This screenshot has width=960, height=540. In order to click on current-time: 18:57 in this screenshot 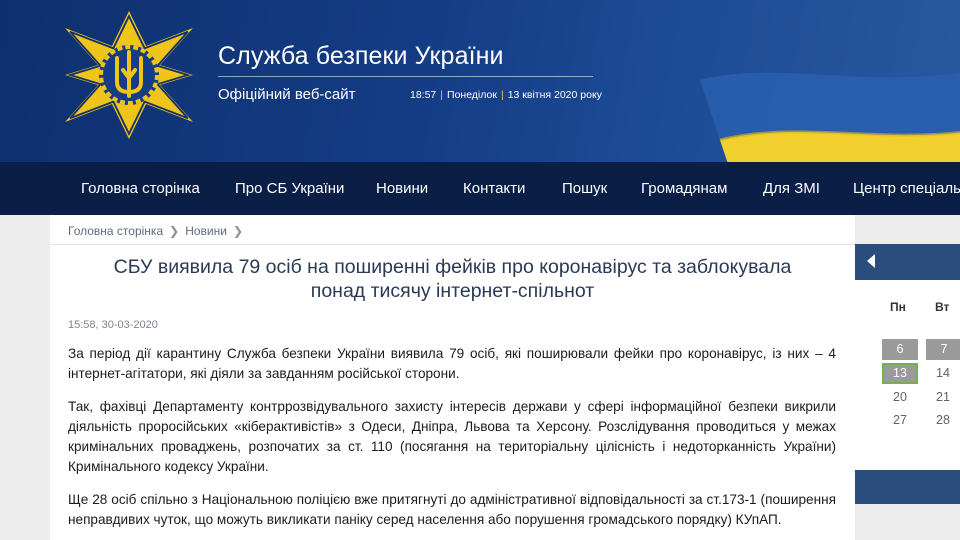, I will do `click(423, 95)`.